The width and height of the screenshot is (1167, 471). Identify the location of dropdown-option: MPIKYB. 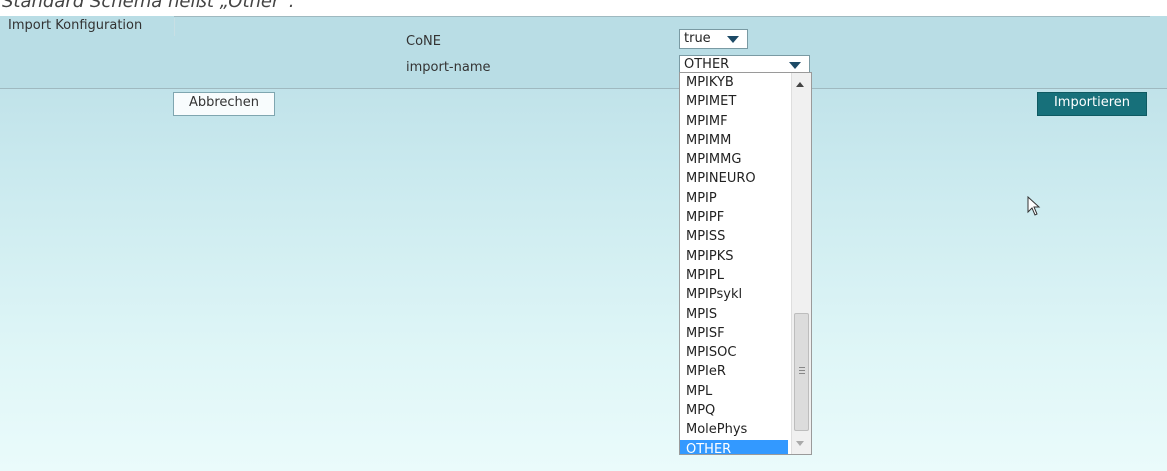
(734, 82).